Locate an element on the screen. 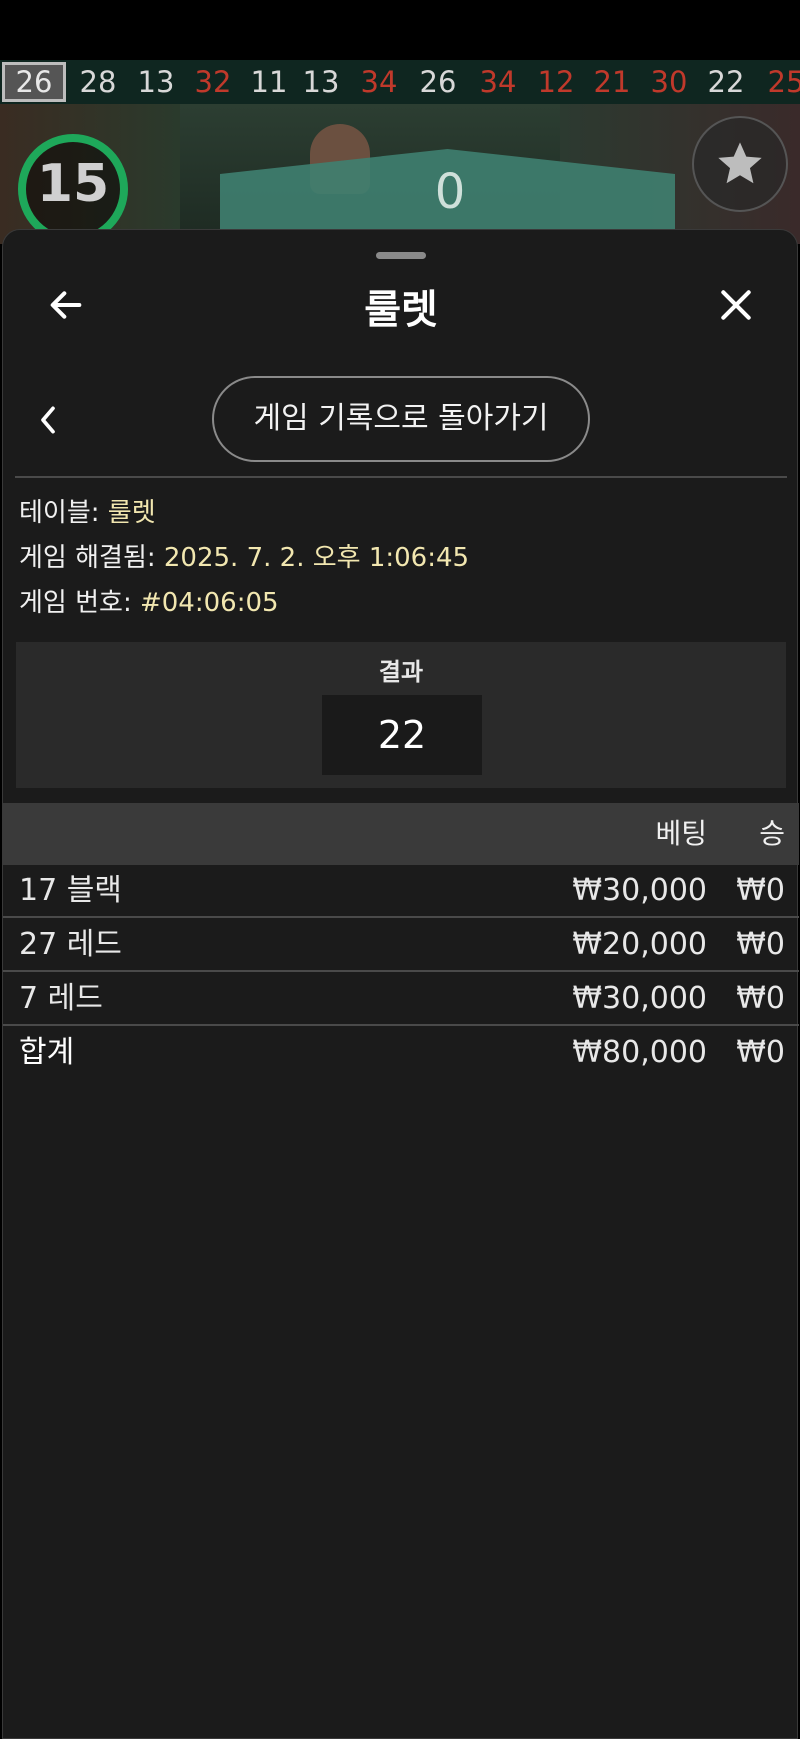  bet-name: 7 레드 is located at coordinates (61, 998).